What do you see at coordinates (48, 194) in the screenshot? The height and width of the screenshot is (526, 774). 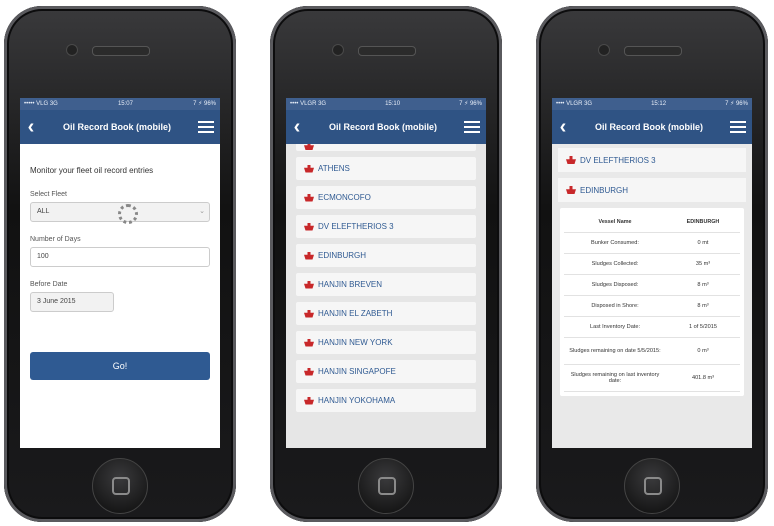 I see `fleet-label: Select Fleet` at bounding box center [48, 194].